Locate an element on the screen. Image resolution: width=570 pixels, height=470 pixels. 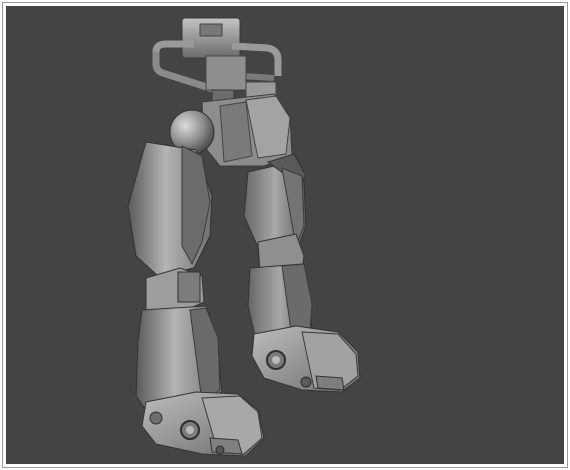
hip-block is located at coordinates (247, 130).